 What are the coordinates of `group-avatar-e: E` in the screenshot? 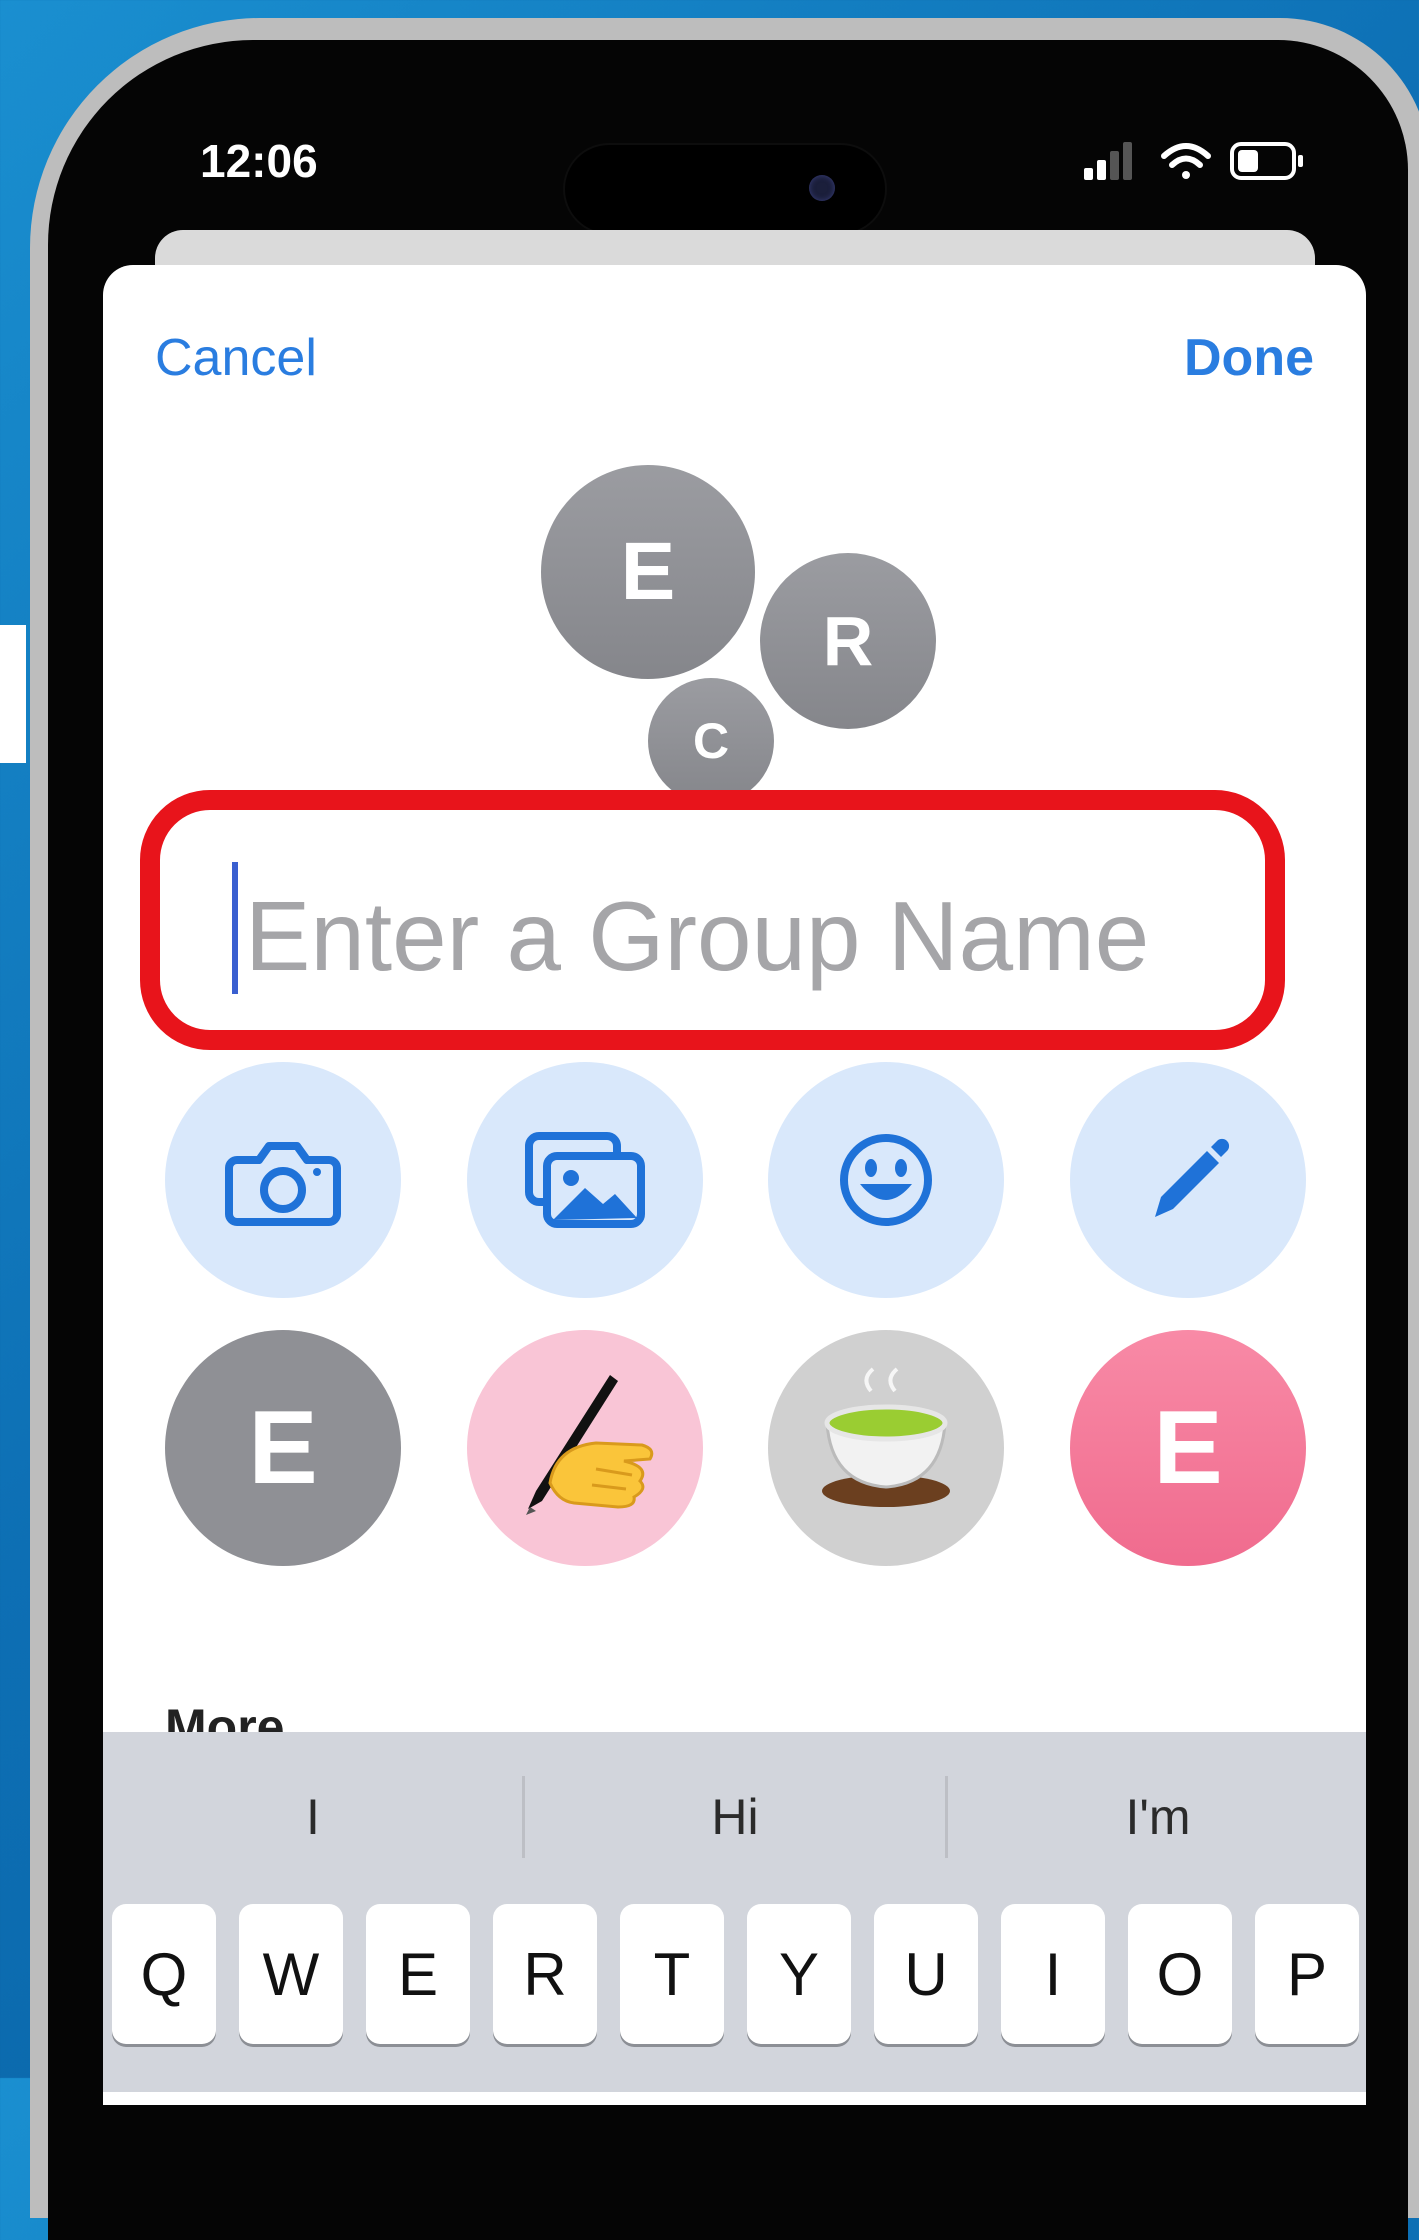 It's located at (648, 572).